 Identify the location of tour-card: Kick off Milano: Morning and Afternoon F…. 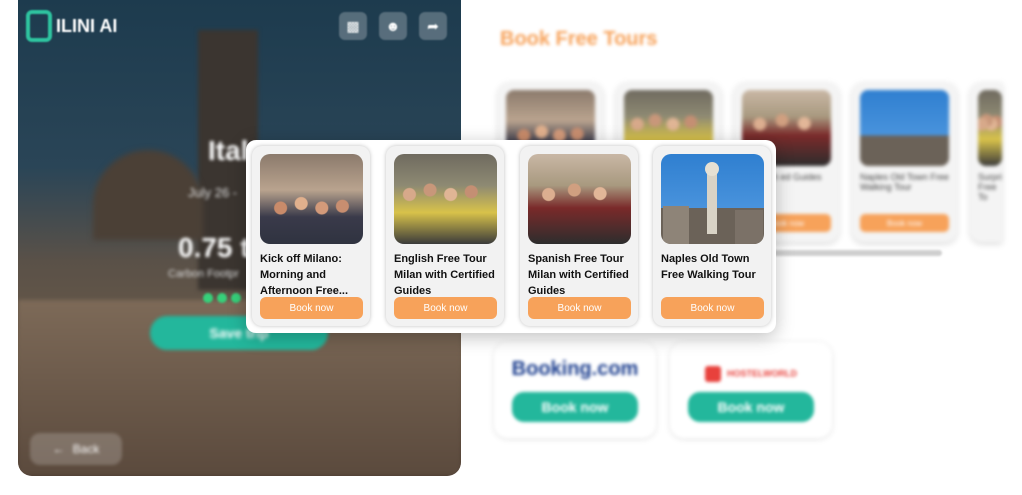
(311, 236).